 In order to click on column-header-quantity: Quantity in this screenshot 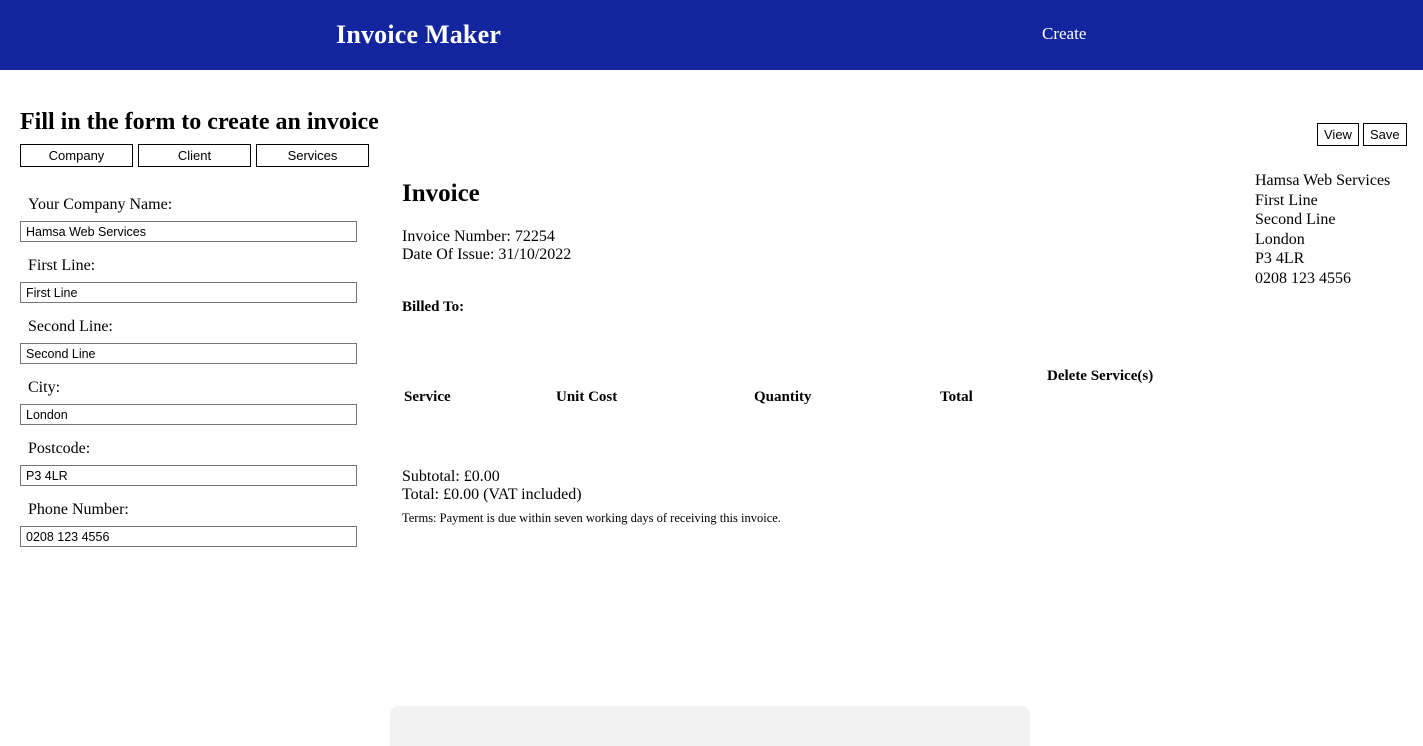, I will do `click(783, 397)`.